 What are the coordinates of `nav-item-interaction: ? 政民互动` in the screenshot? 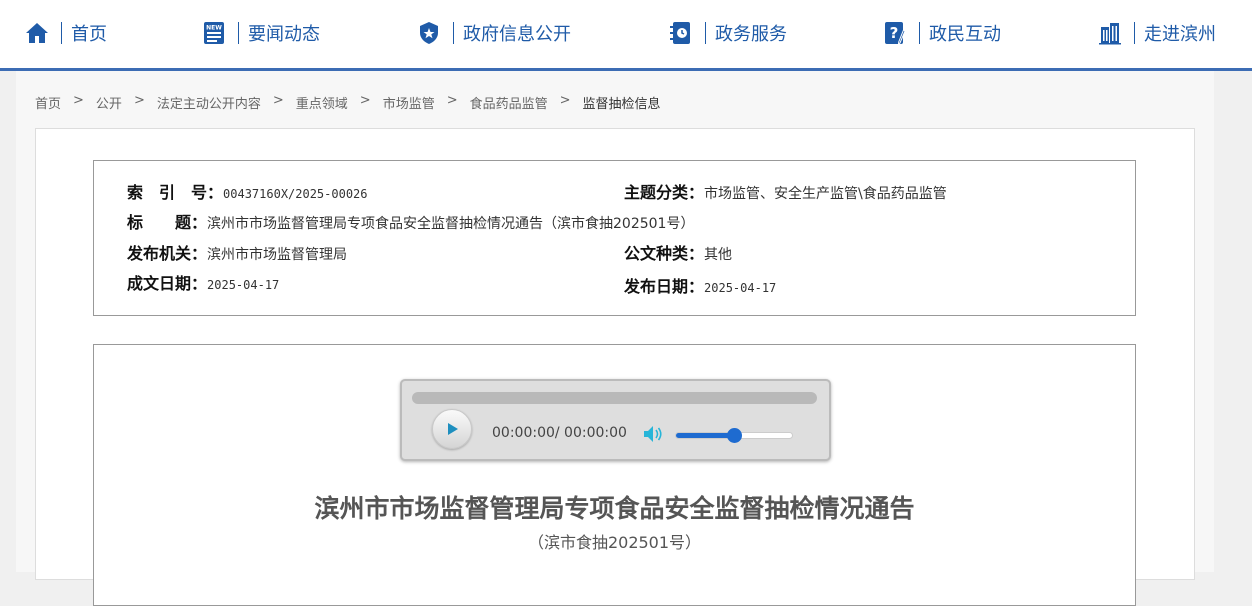 It's located at (941, 33).